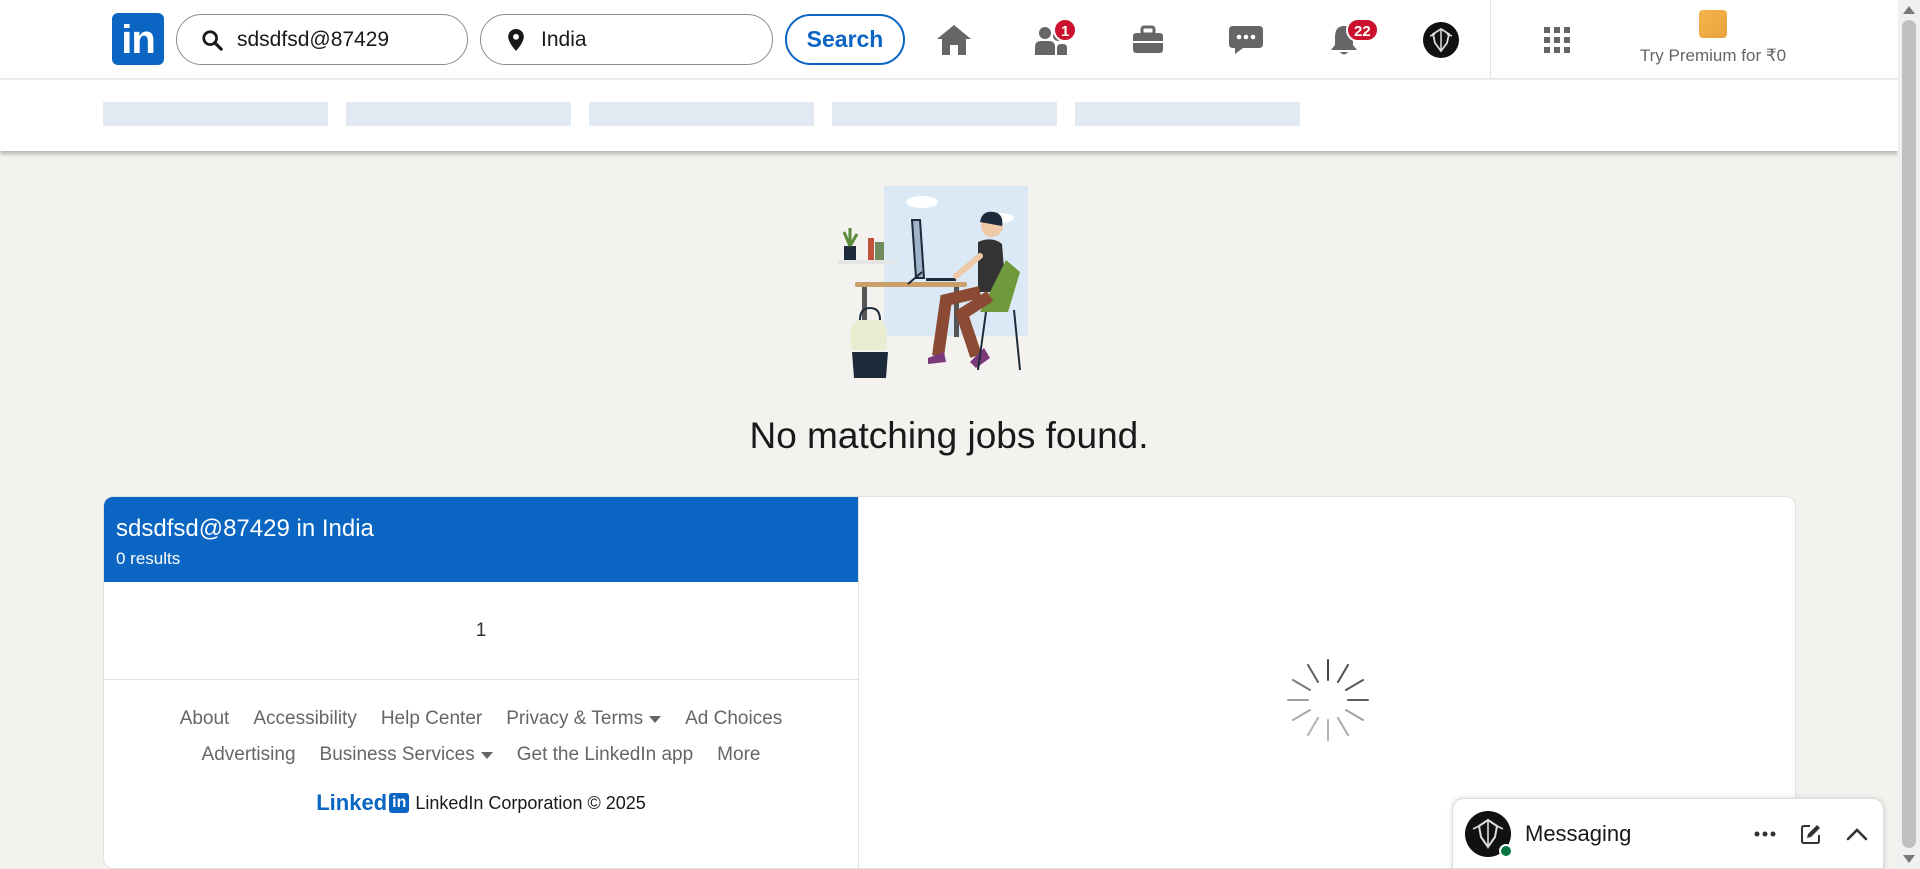 This screenshot has height=869, width=1920. Describe the element at coordinates (933, 282) in the screenshot. I see `no-results-illustration` at that location.